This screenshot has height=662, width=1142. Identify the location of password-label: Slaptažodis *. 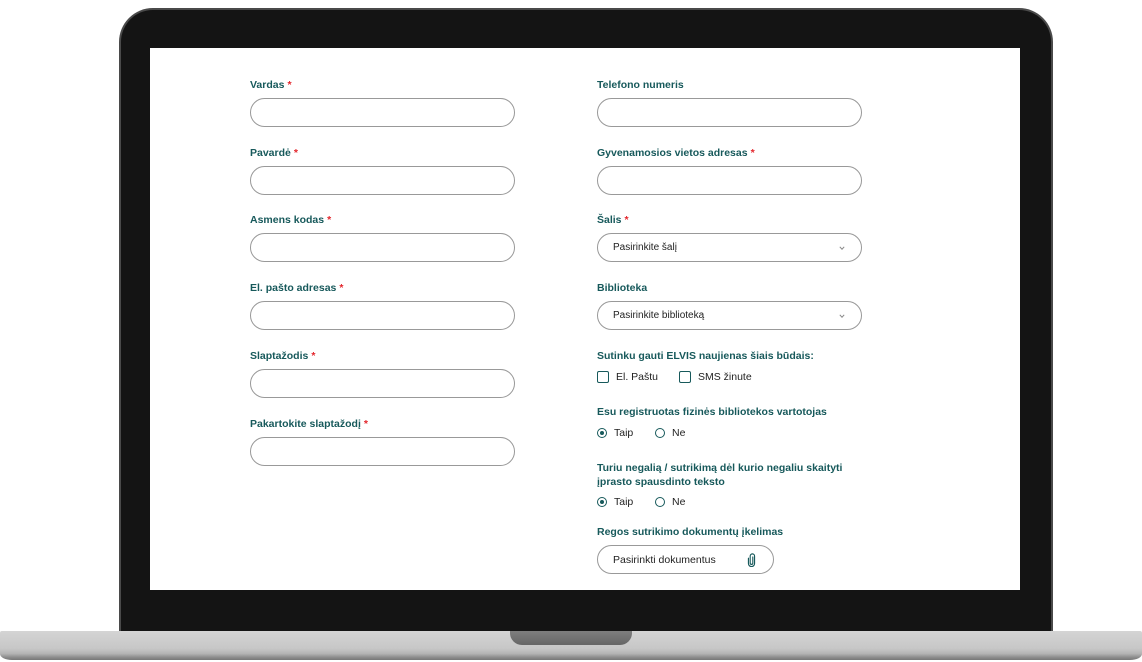
(382, 356).